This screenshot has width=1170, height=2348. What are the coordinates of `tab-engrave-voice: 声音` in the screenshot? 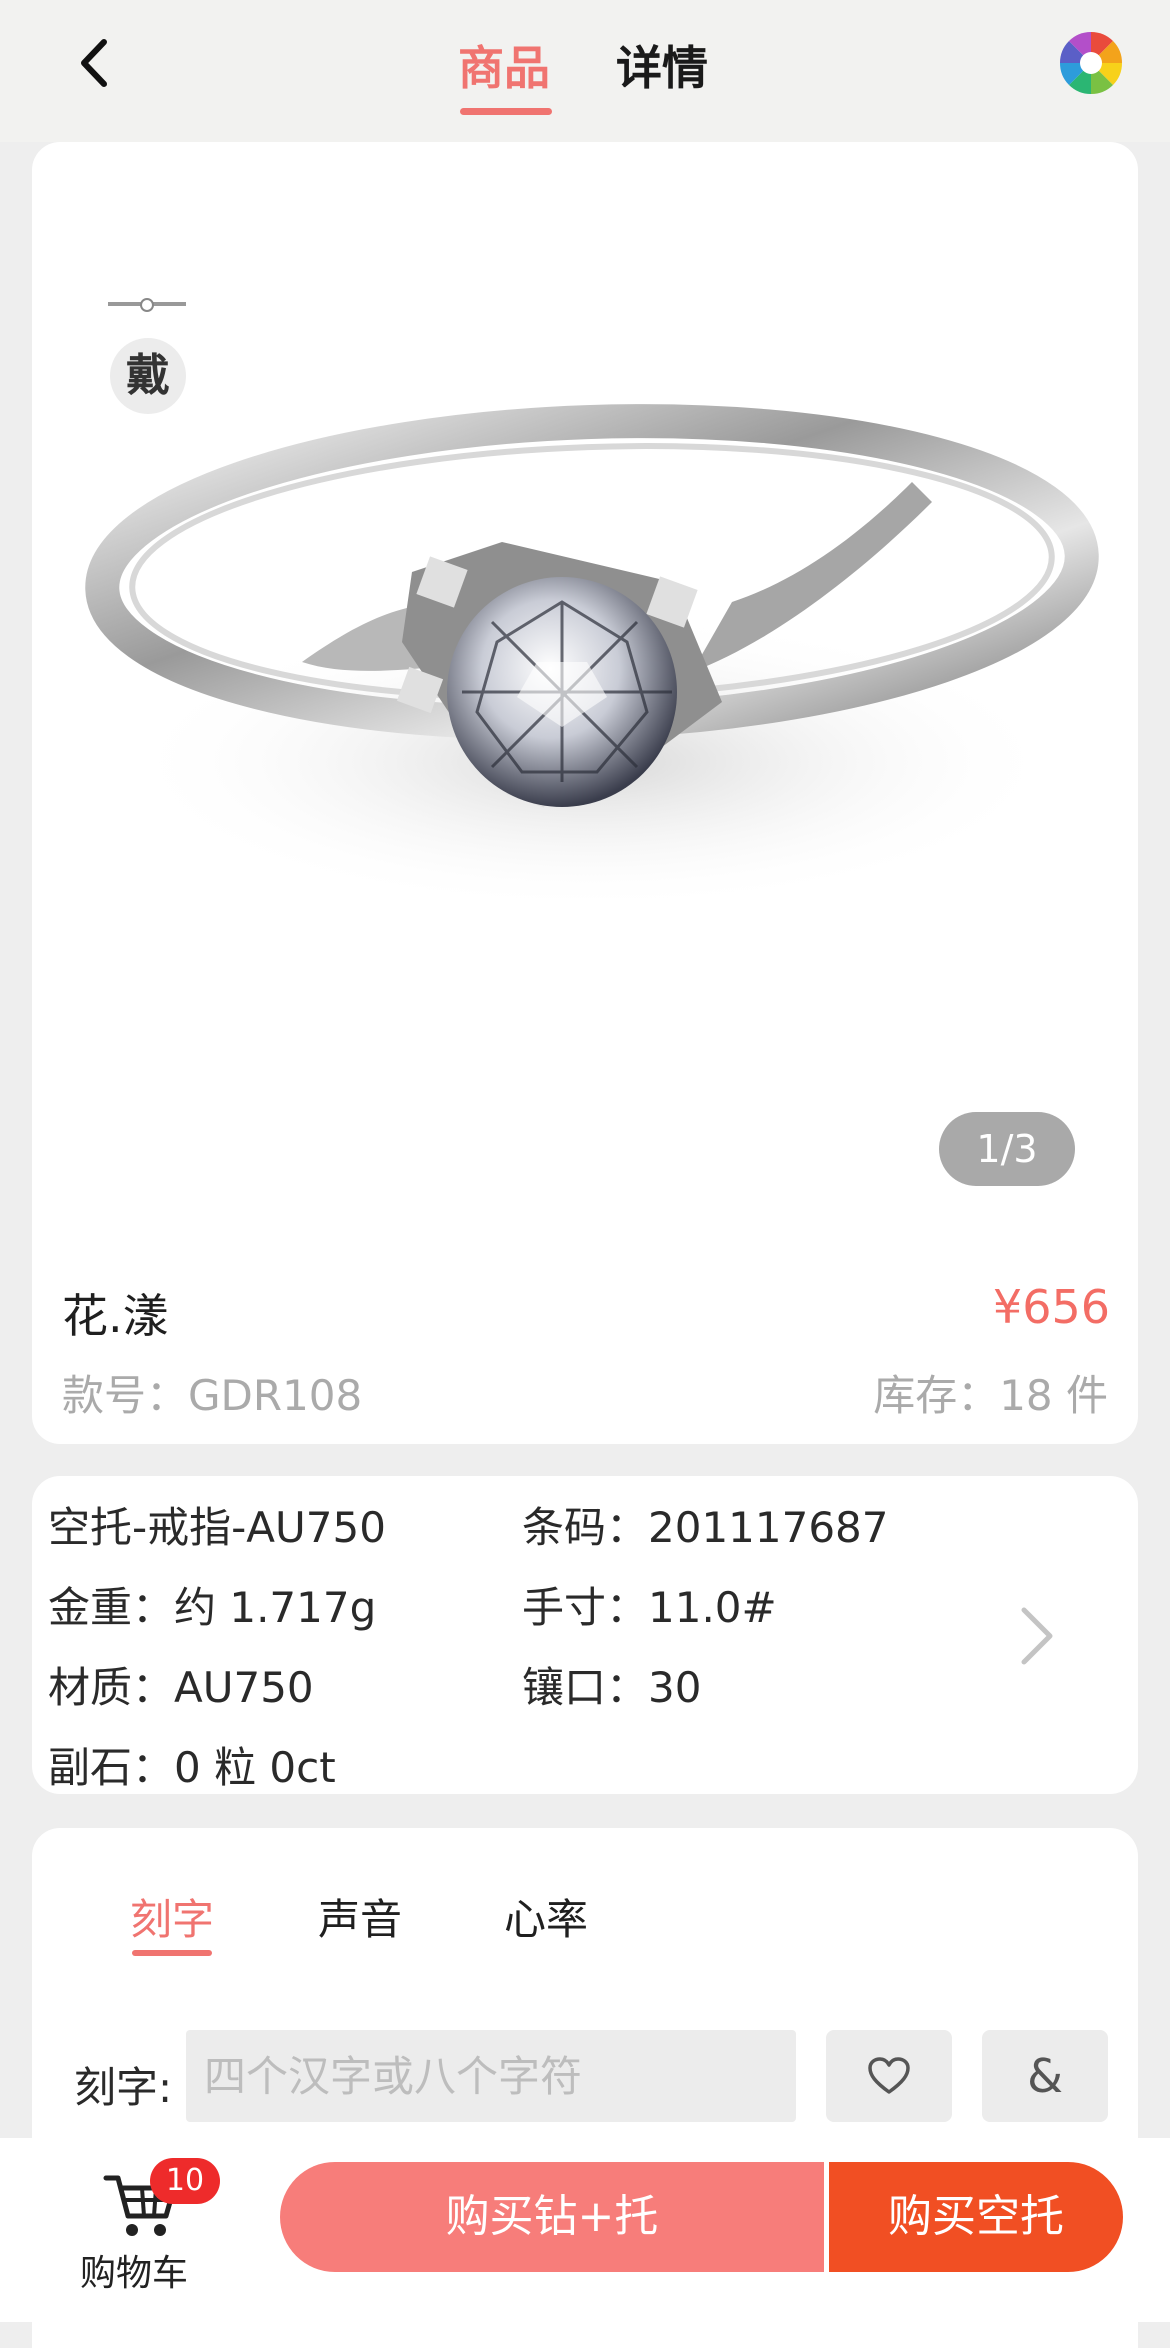 It's located at (360, 1916).